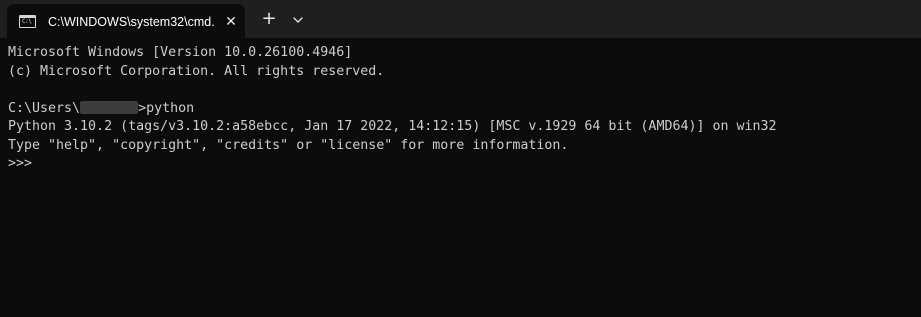  I want to click on profile-dropdown-button, so click(298, 20).